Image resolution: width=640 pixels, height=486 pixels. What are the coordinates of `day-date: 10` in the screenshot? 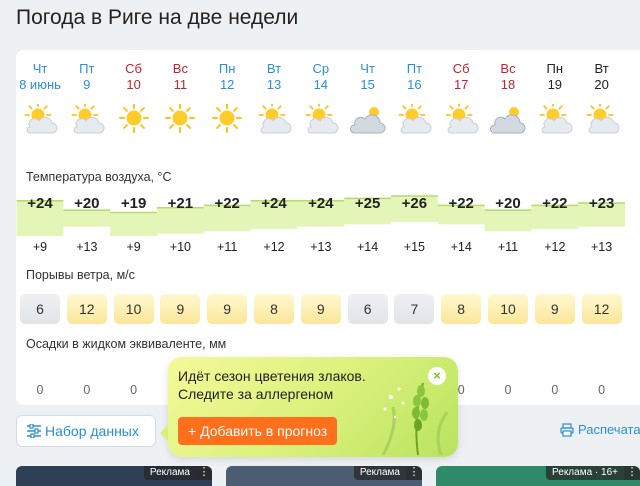 It's located at (133, 84).